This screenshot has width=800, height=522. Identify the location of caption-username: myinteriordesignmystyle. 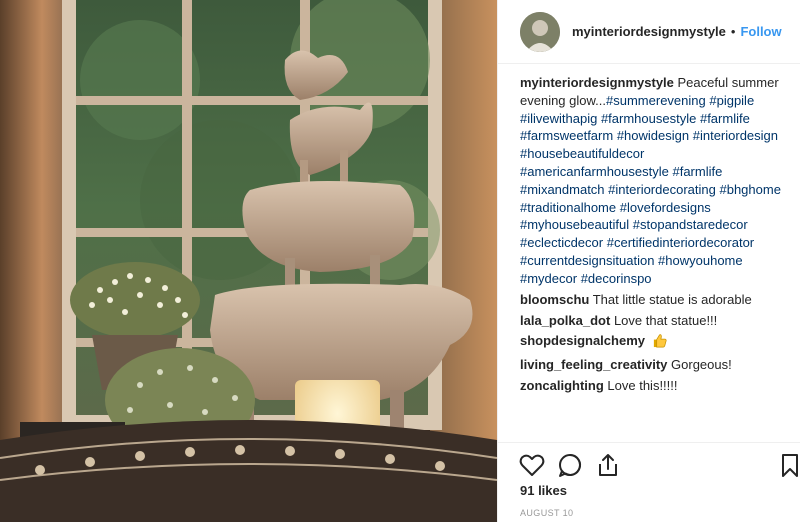
(597, 82).